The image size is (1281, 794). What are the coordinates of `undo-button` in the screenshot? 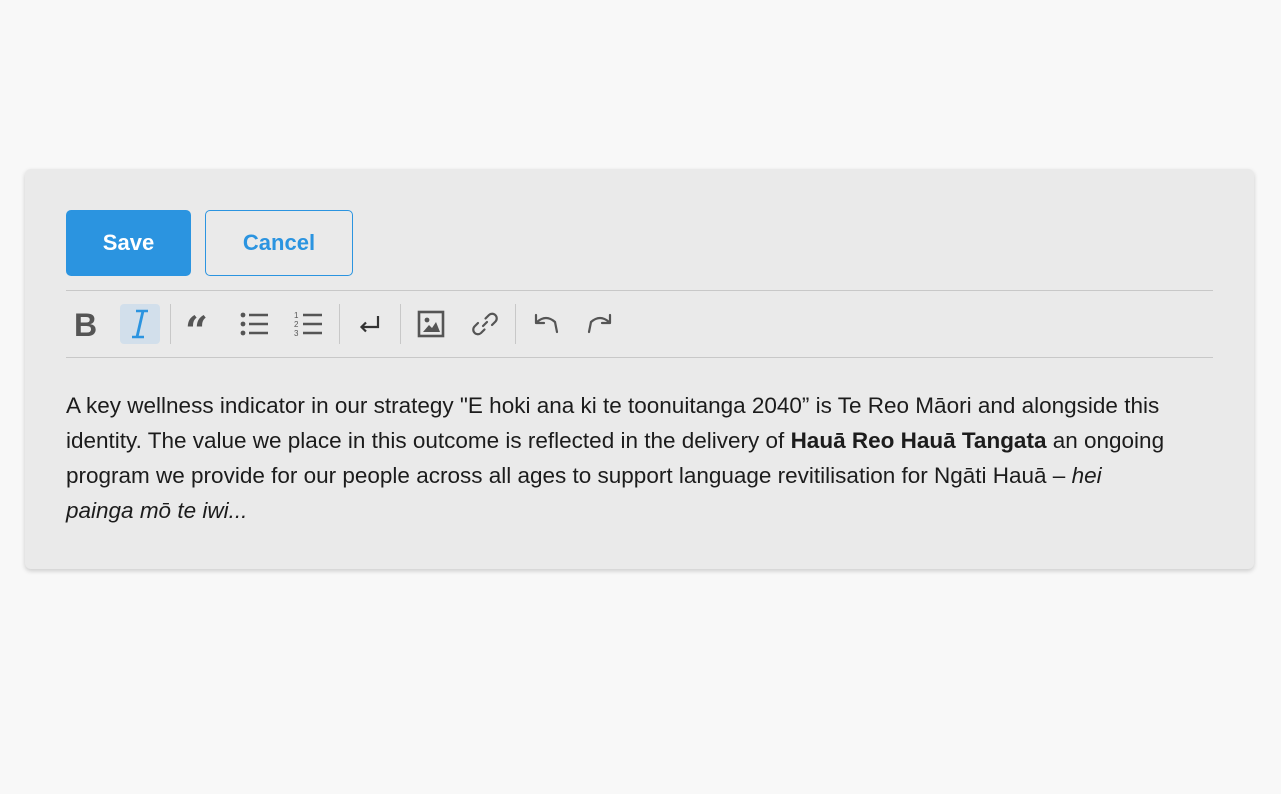 It's located at (546, 324).